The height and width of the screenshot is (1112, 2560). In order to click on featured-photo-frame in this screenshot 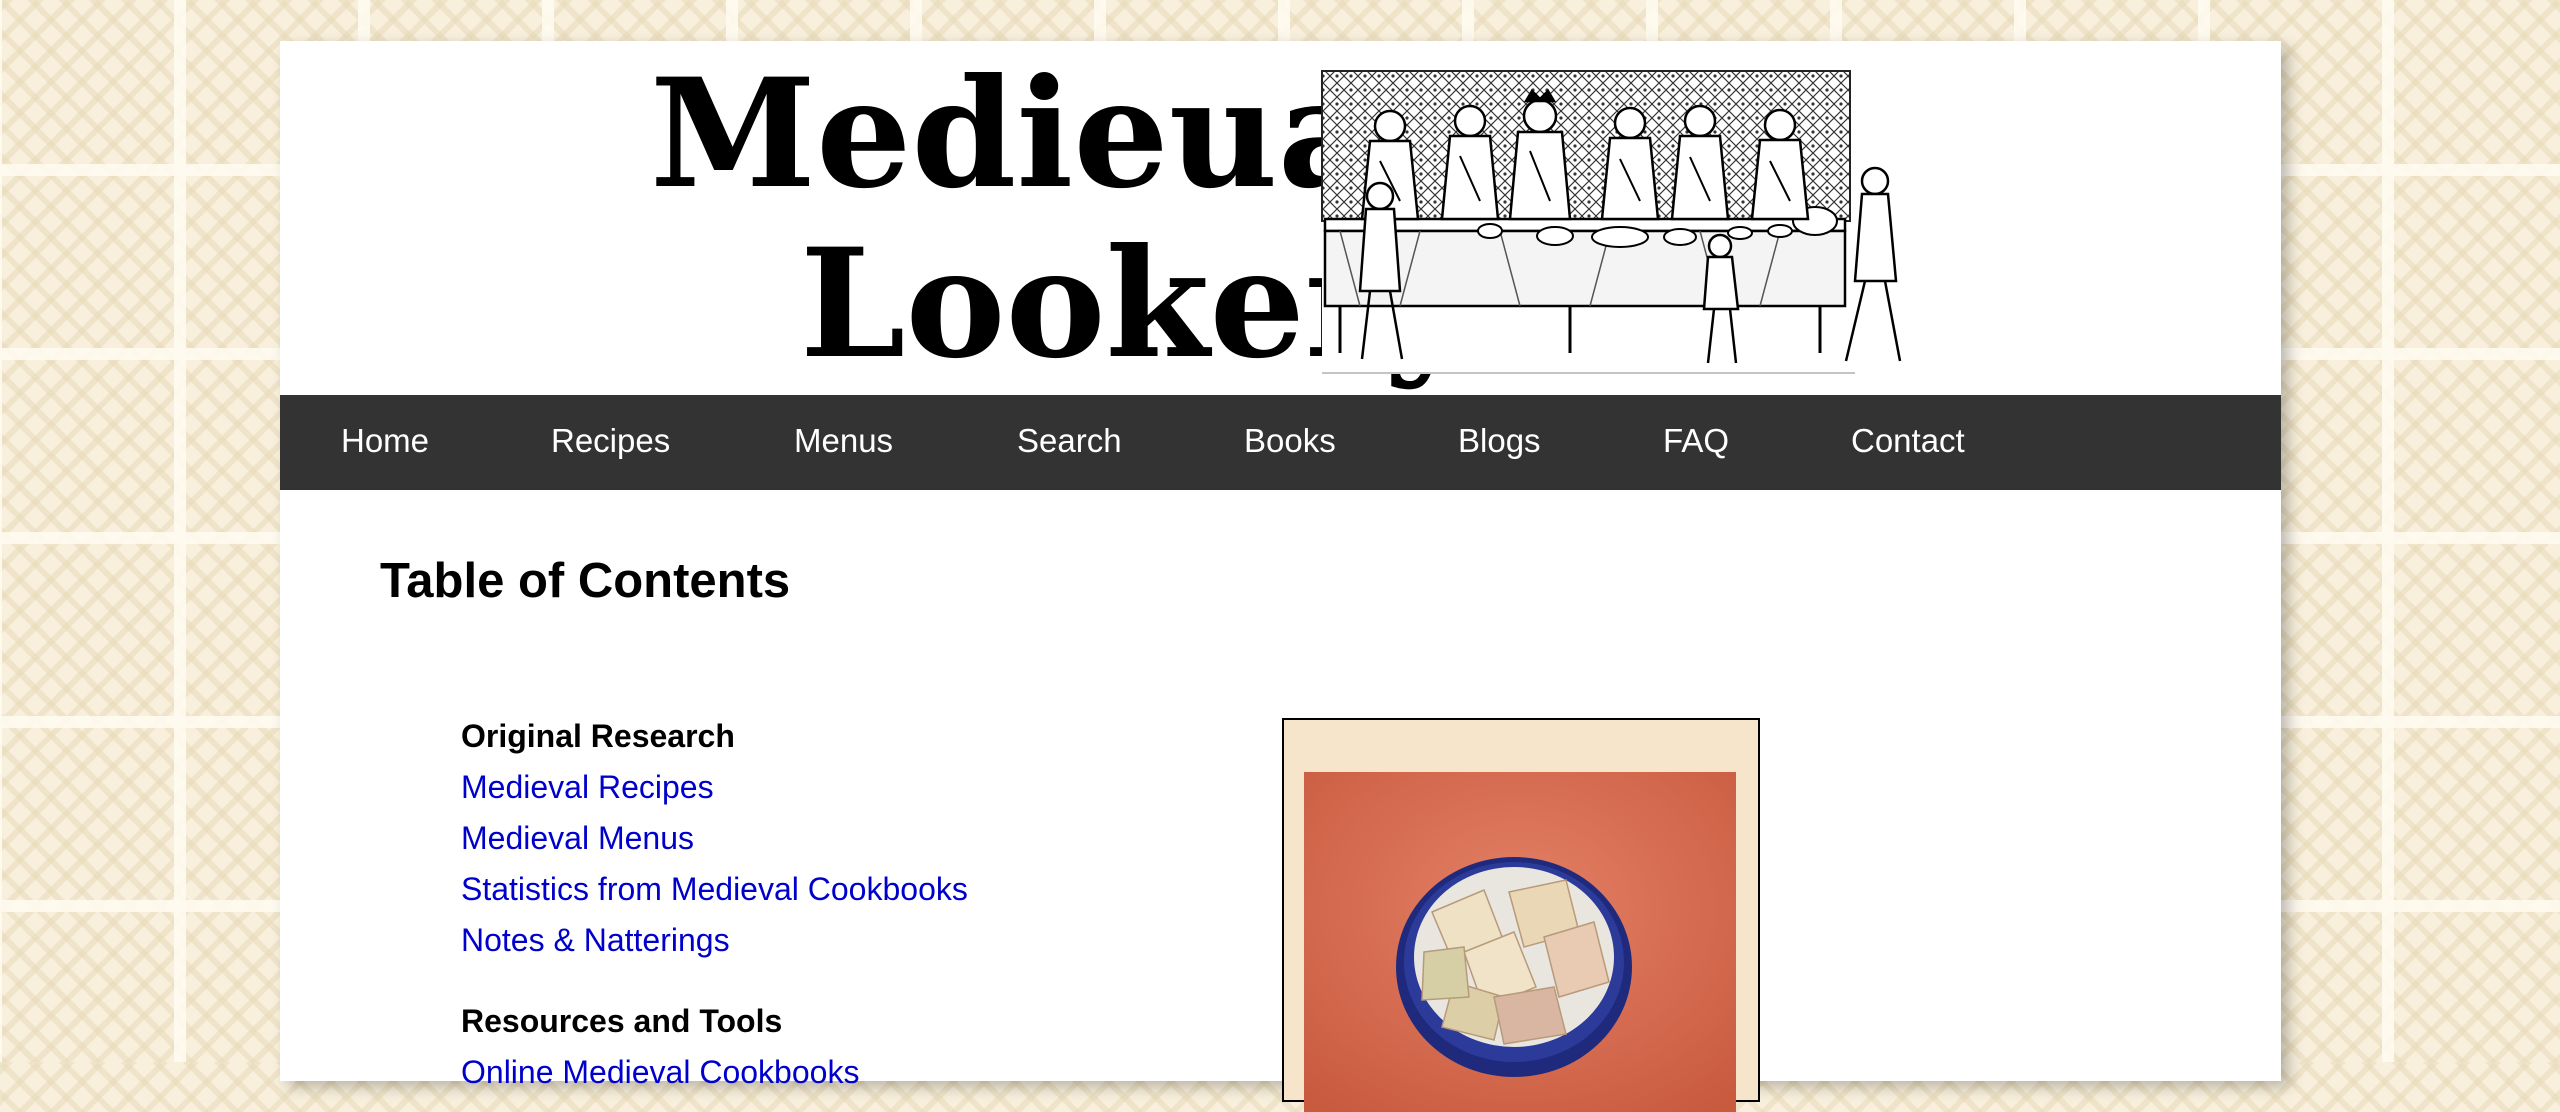, I will do `click(1521, 915)`.